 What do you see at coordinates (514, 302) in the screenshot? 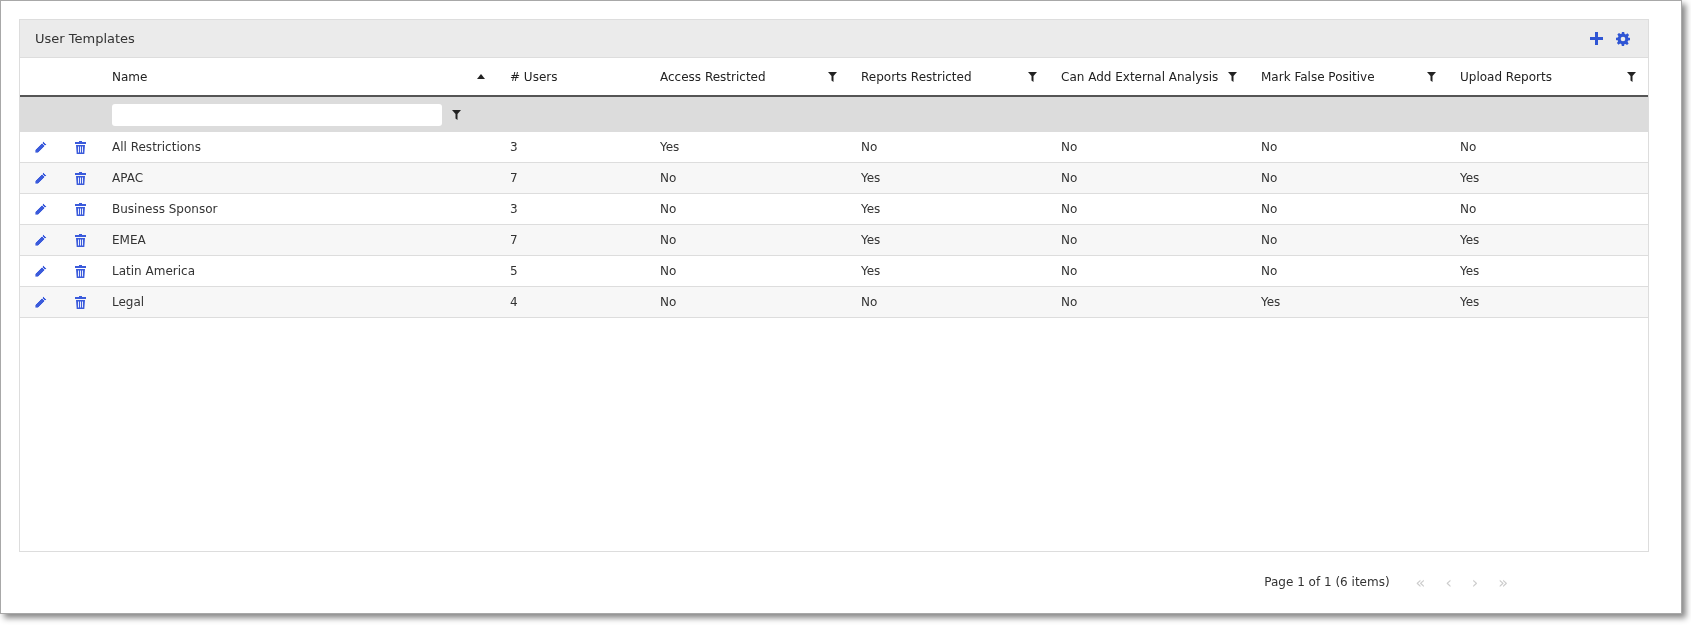
I see `table-cell: 4` at bounding box center [514, 302].